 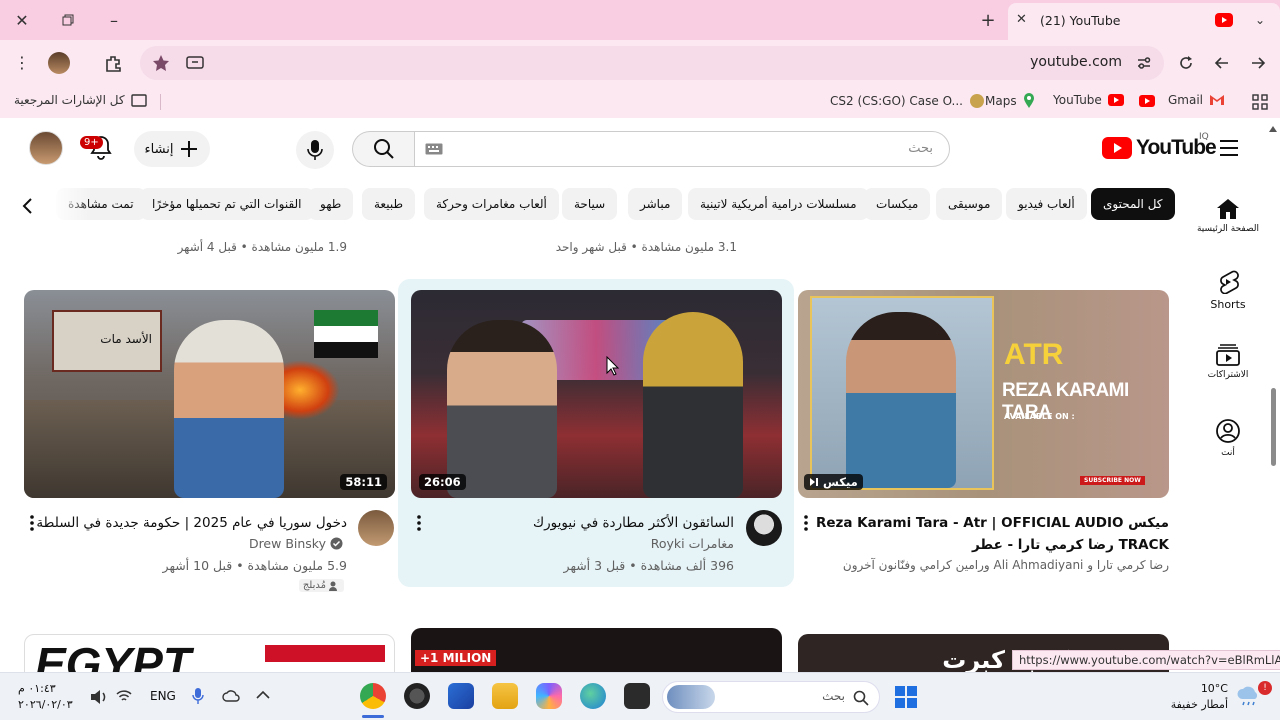 What do you see at coordinates (640, 20) in the screenshot?
I see `browser-title-bar: ✕ – + ✕ (21) YouTube ⌄` at bounding box center [640, 20].